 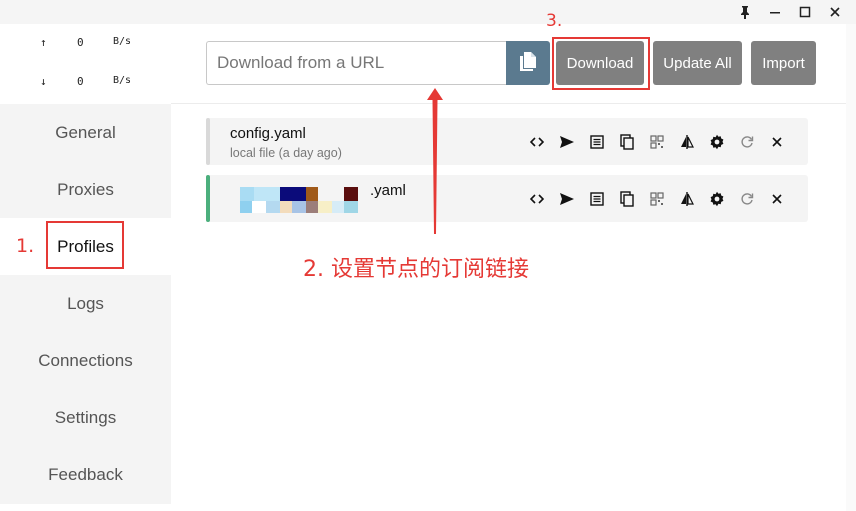 I want to click on annotation-arrow, so click(x=435, y=161).